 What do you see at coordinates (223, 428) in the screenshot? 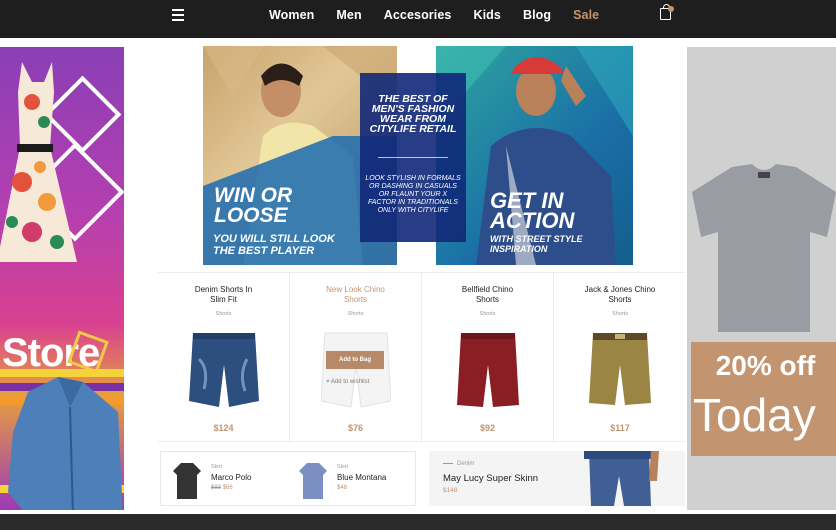
I see `product-price: $124` at bounding box center [223, 428].